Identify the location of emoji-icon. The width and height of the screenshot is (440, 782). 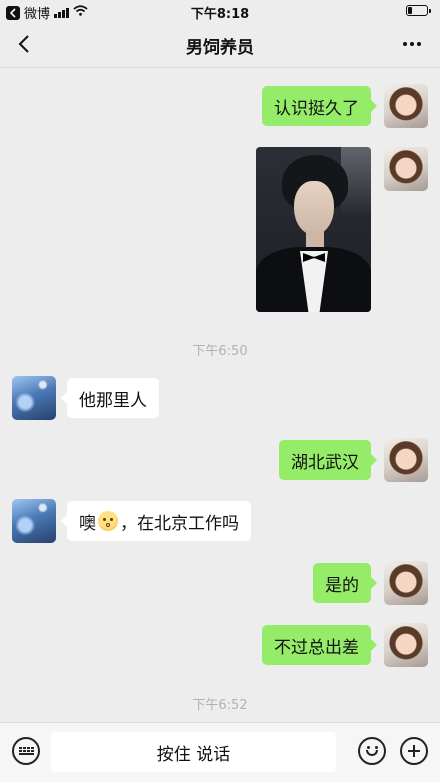
(372, 751).